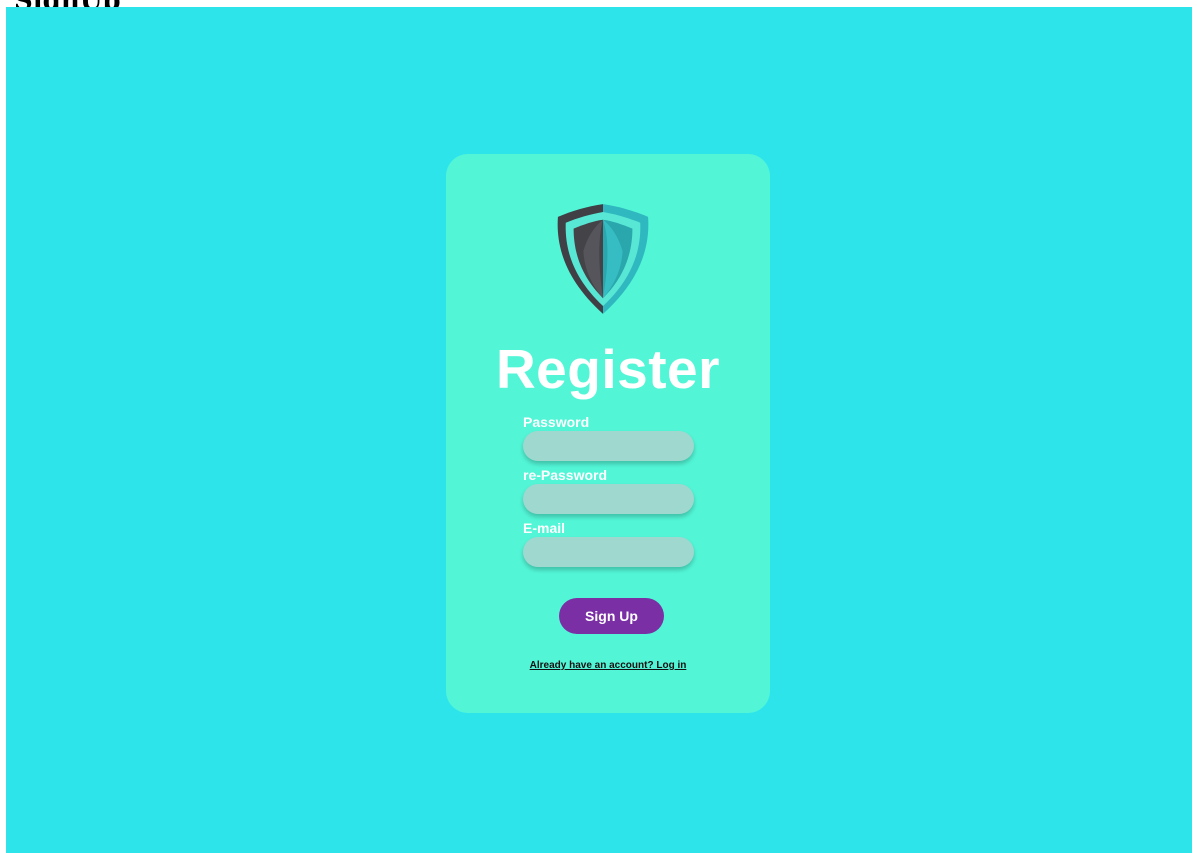 This screenshot has height=853, width=1197. Describe the element at coordinates (544, 528) in the screenshot. I see `email-label: E-mail` at that location.